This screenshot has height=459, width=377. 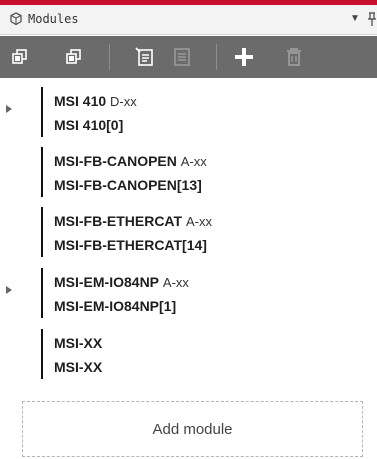 What do you see at coordinates (78, 367) in the screenshot?
I see `module-instance: MSI-XX` at bounding box center [78, 367].